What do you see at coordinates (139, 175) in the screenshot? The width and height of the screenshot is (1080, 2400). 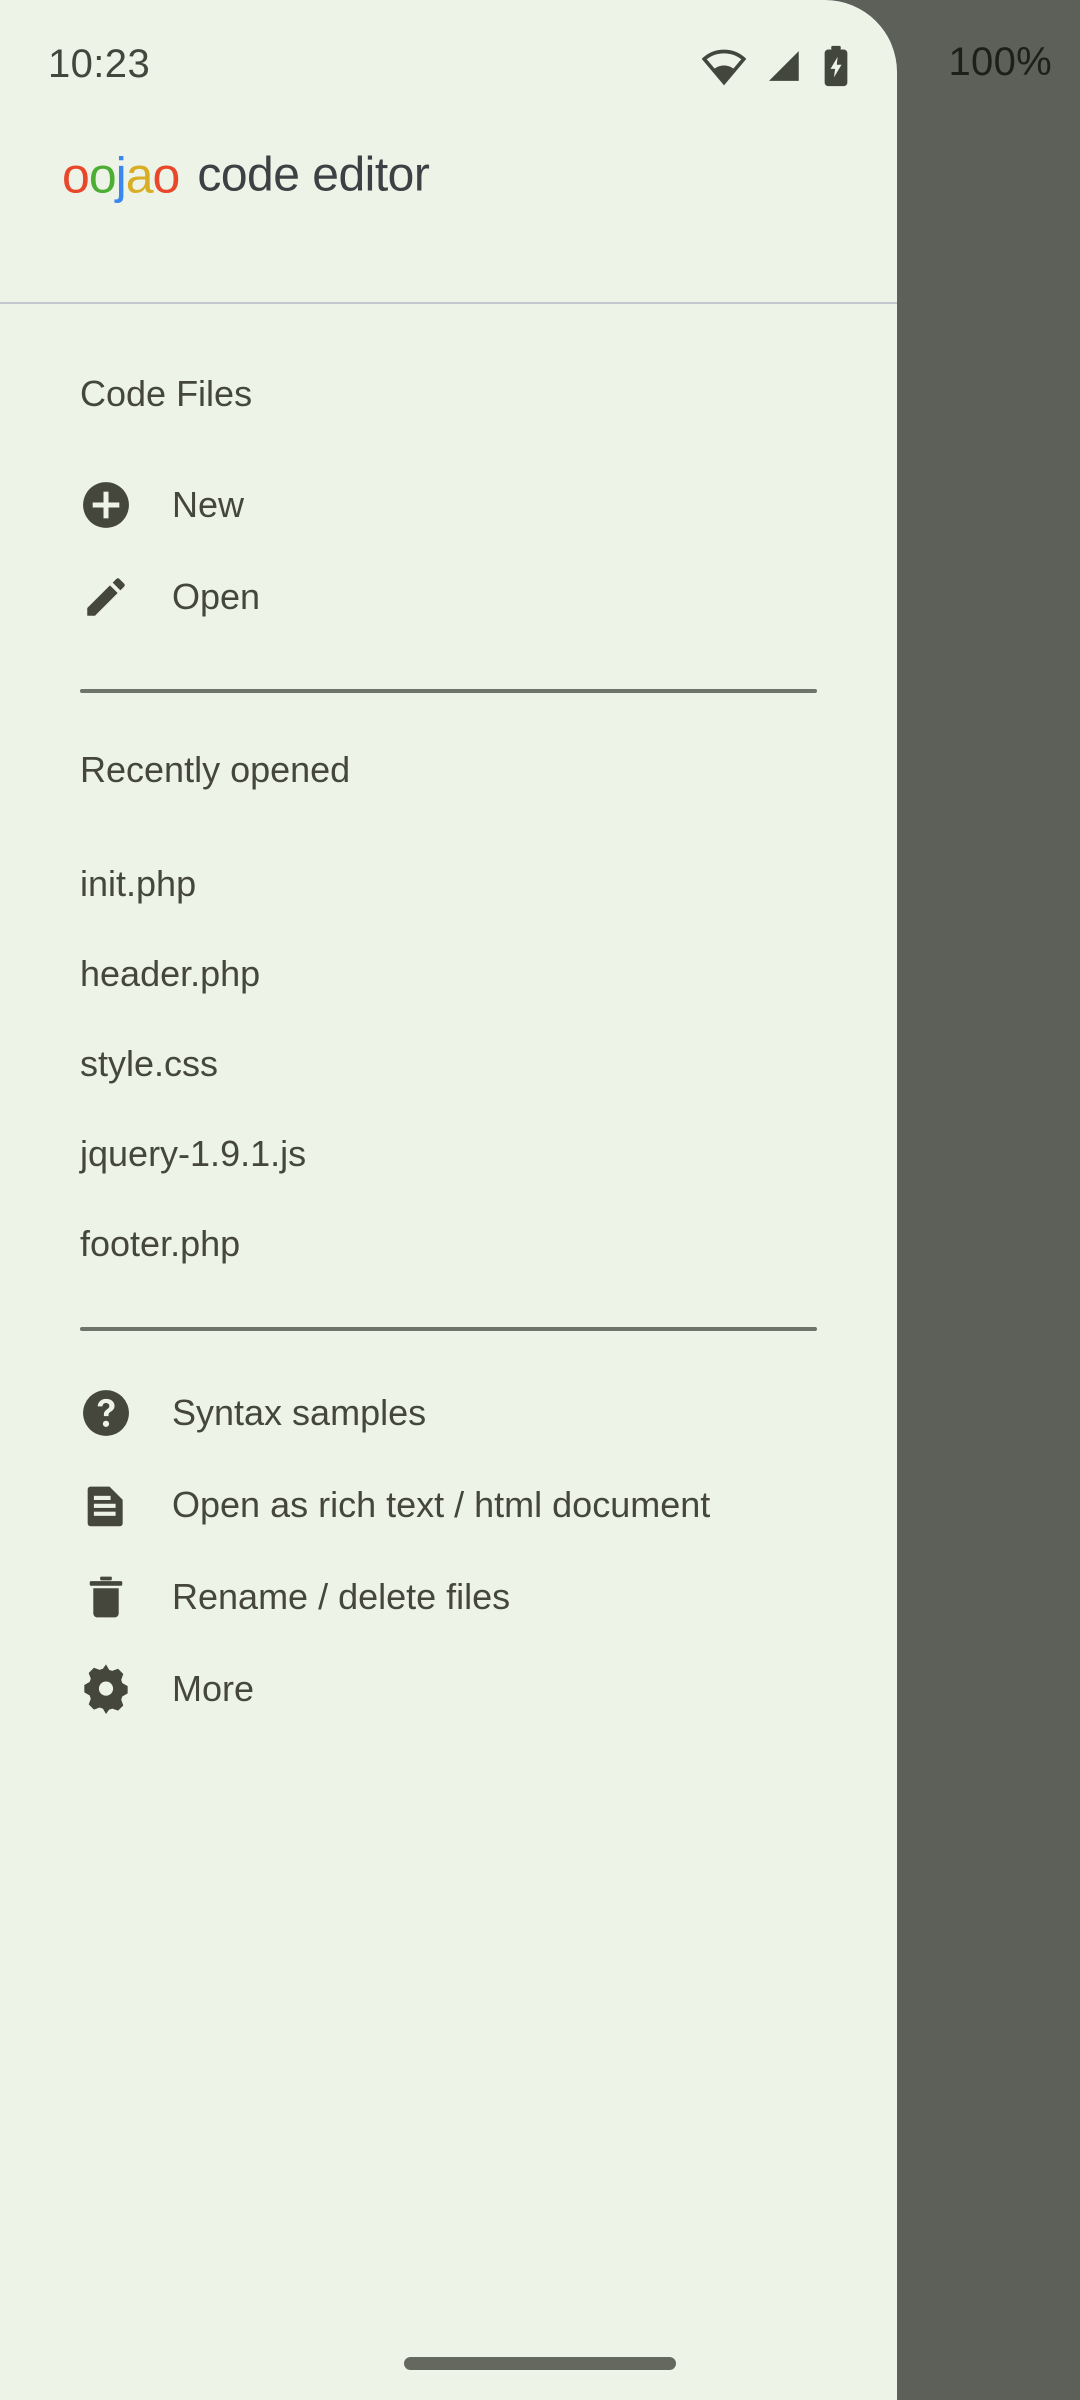 I see `logo-letter-a: a` at bounding box center [139, 175].